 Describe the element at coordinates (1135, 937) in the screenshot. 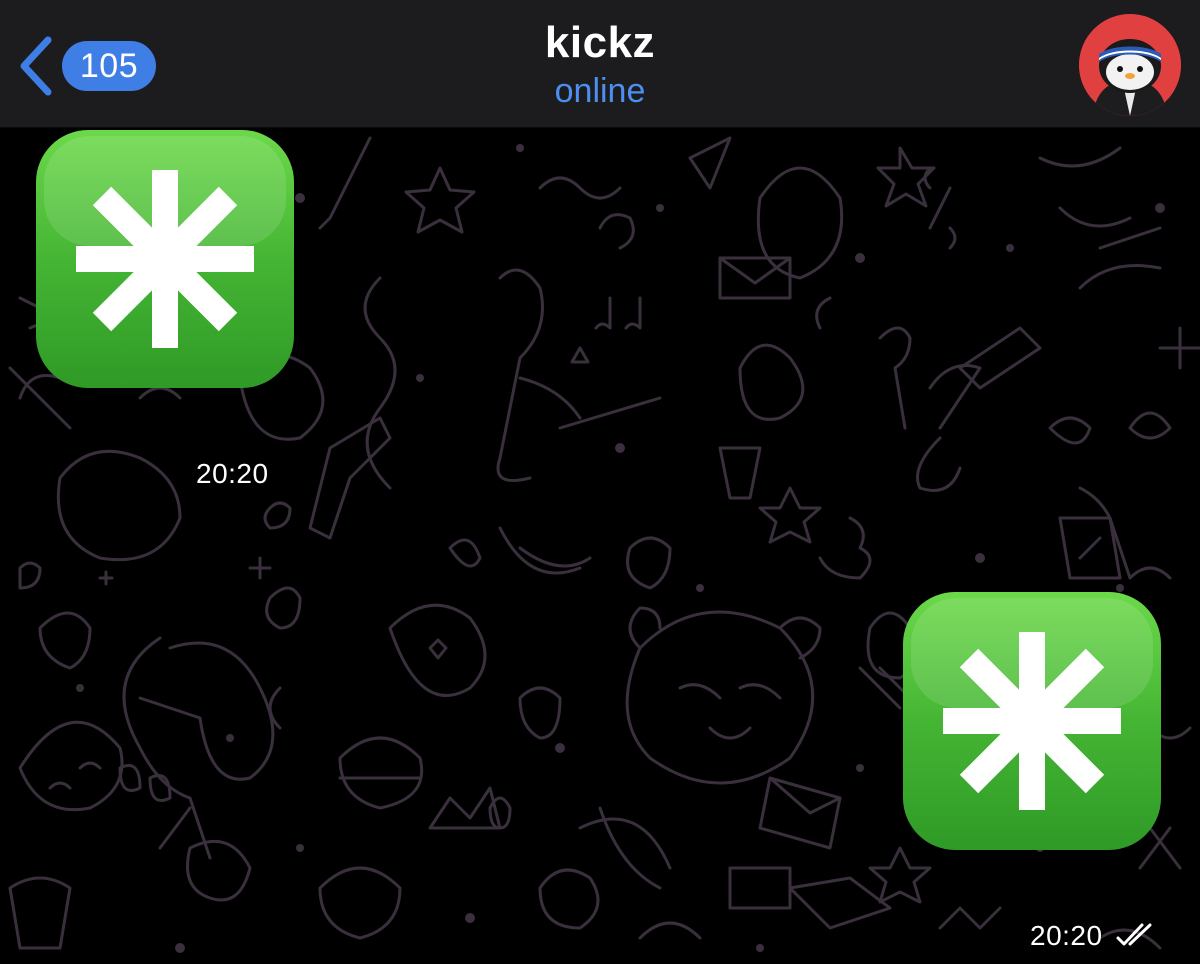

I see `double-check-read-icon` at that location.